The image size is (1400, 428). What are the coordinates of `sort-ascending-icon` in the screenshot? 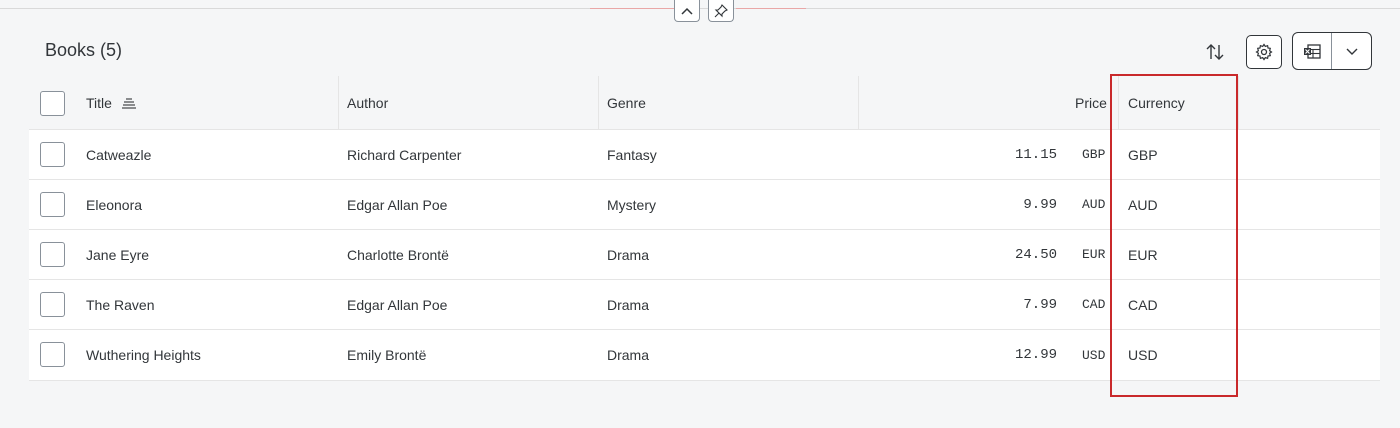 It's located at (128, 103).